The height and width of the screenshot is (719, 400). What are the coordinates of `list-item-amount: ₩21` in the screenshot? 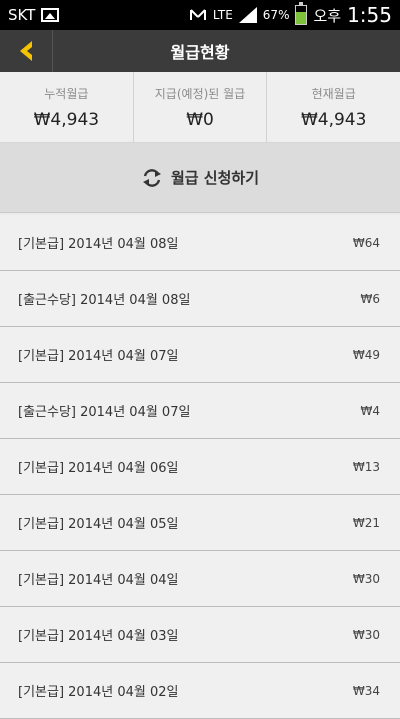 It's located at (366, 522).